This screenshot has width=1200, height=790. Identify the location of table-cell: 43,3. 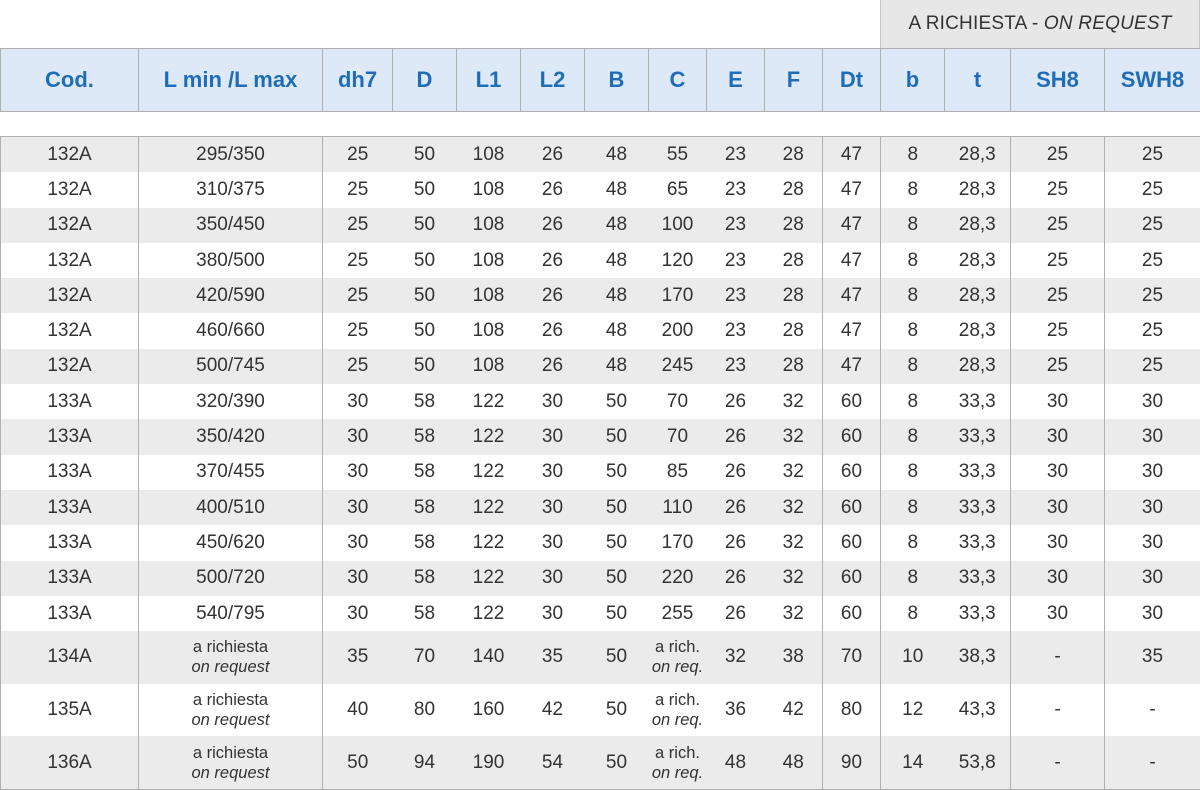
(977, 710).